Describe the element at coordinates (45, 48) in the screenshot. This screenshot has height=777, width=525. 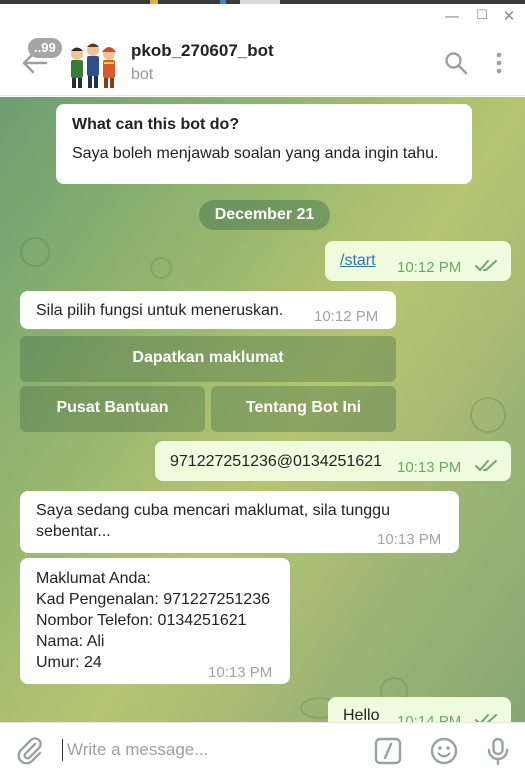
I see `unread-badge: ..99` at that location.